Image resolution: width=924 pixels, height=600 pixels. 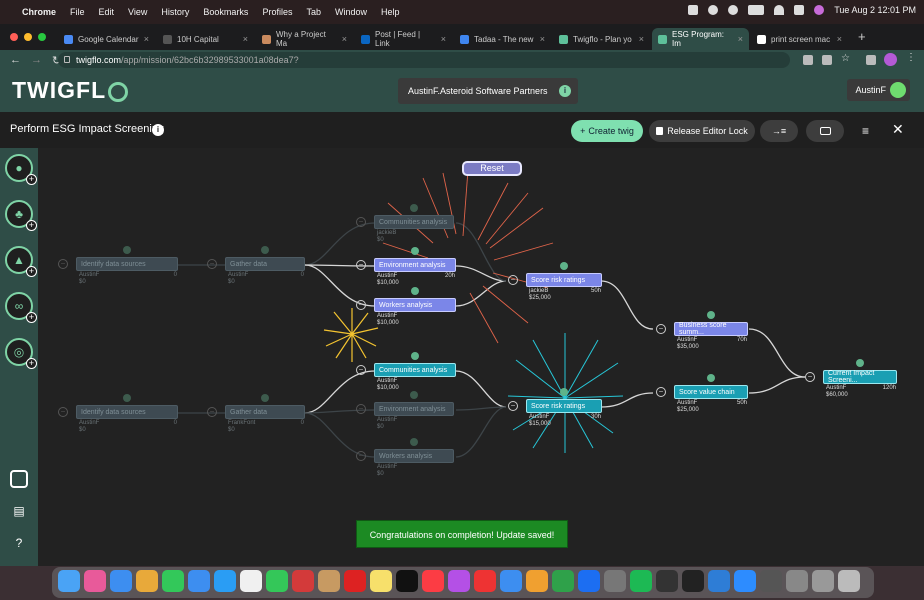 I want to click on share-icon, so click(x=827, y=60).